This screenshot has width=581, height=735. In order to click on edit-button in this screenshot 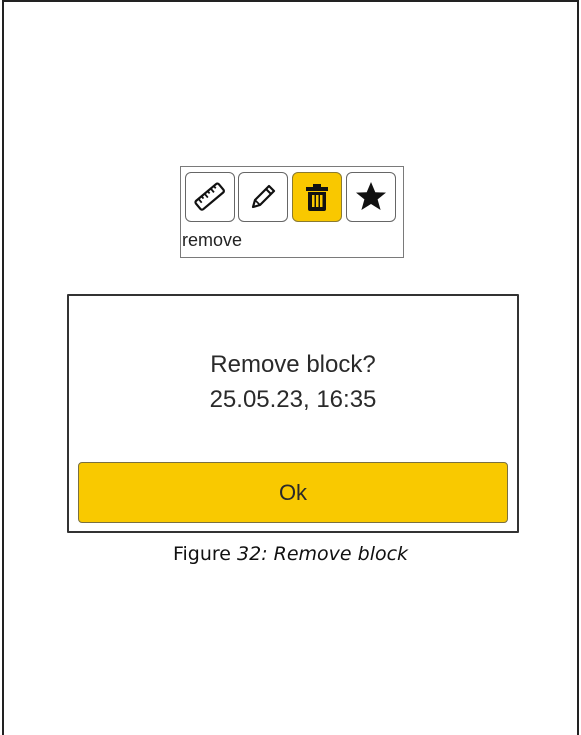, I will do `click(263, 197)`.